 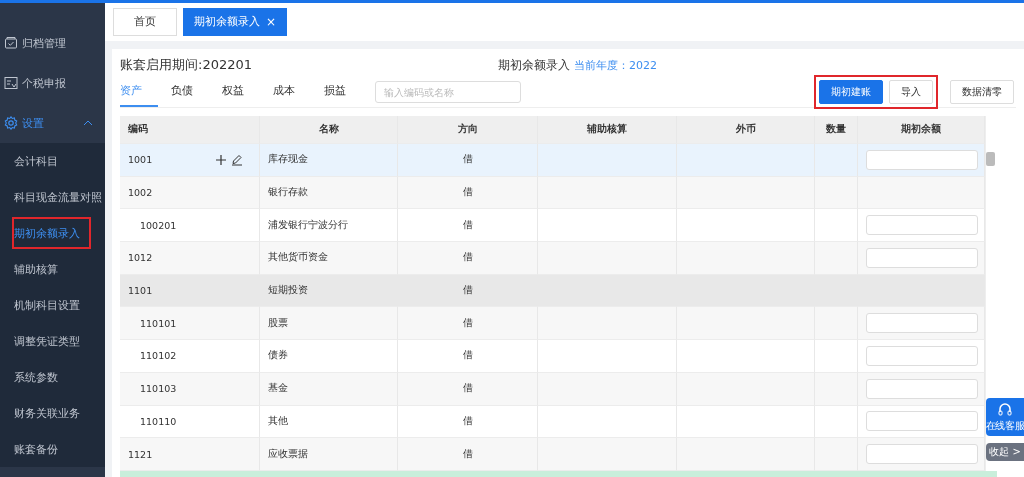 I want to click on search-field: 输入编码或名称, so click(x=448, y=92).